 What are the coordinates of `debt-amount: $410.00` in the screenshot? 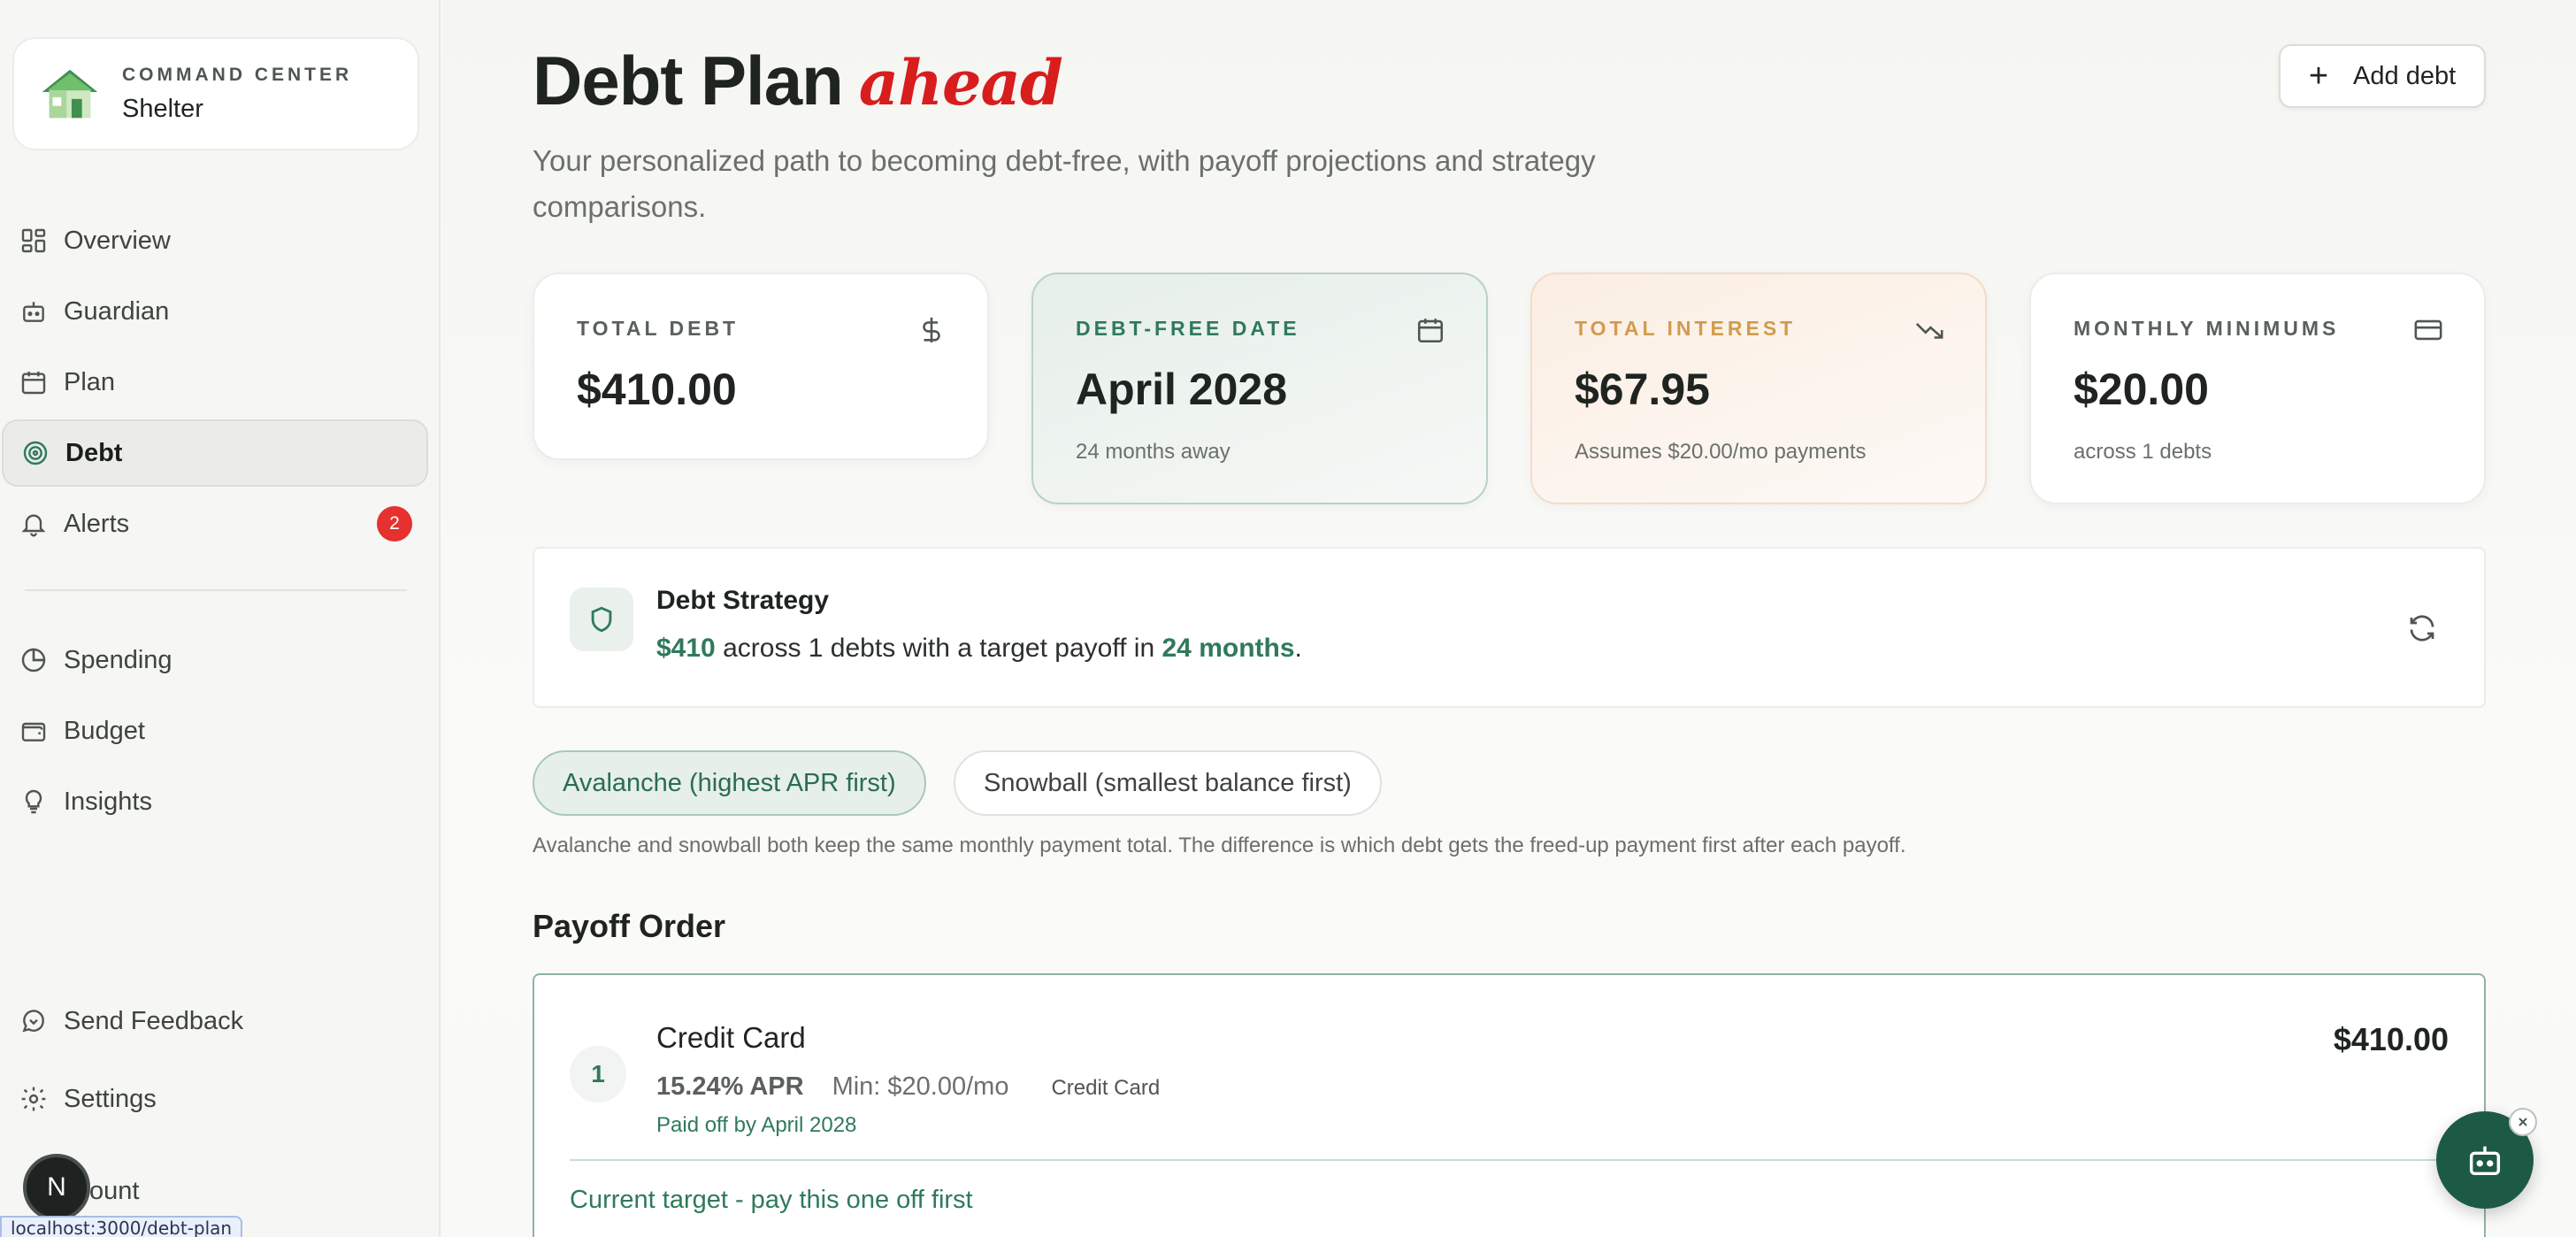 It's located at (2391, 1039).